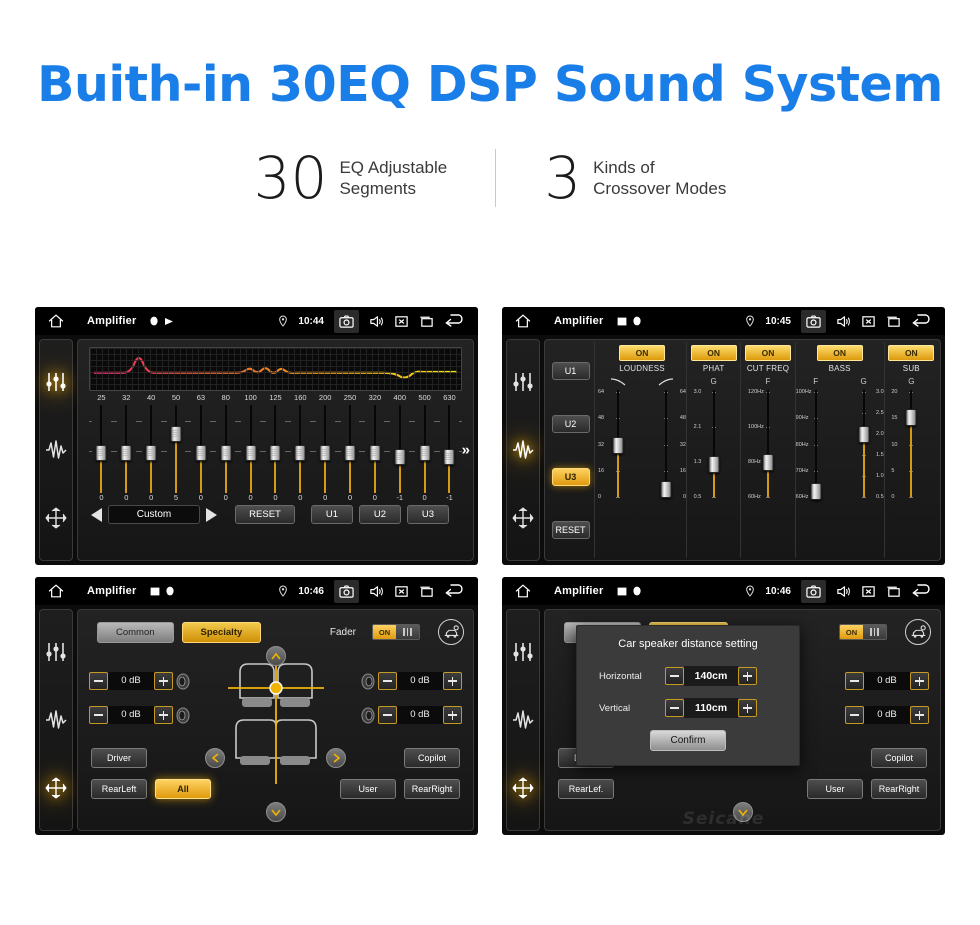 This screenshot has height=925, width=980. What do you see at coordinates (276, 722) in the screenshot?
I see `car-seat-diagram` at bounding box center [276, 722].